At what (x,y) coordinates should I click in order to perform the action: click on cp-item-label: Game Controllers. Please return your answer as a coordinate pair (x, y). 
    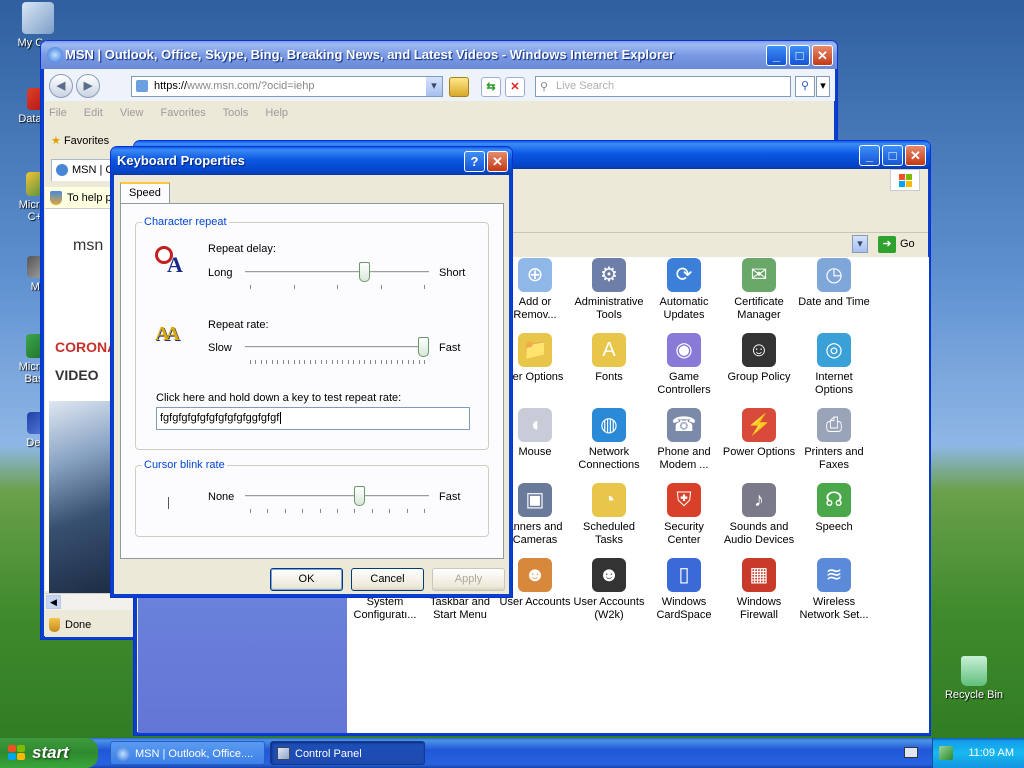
    Looking at the image, I should click on (684, 383).